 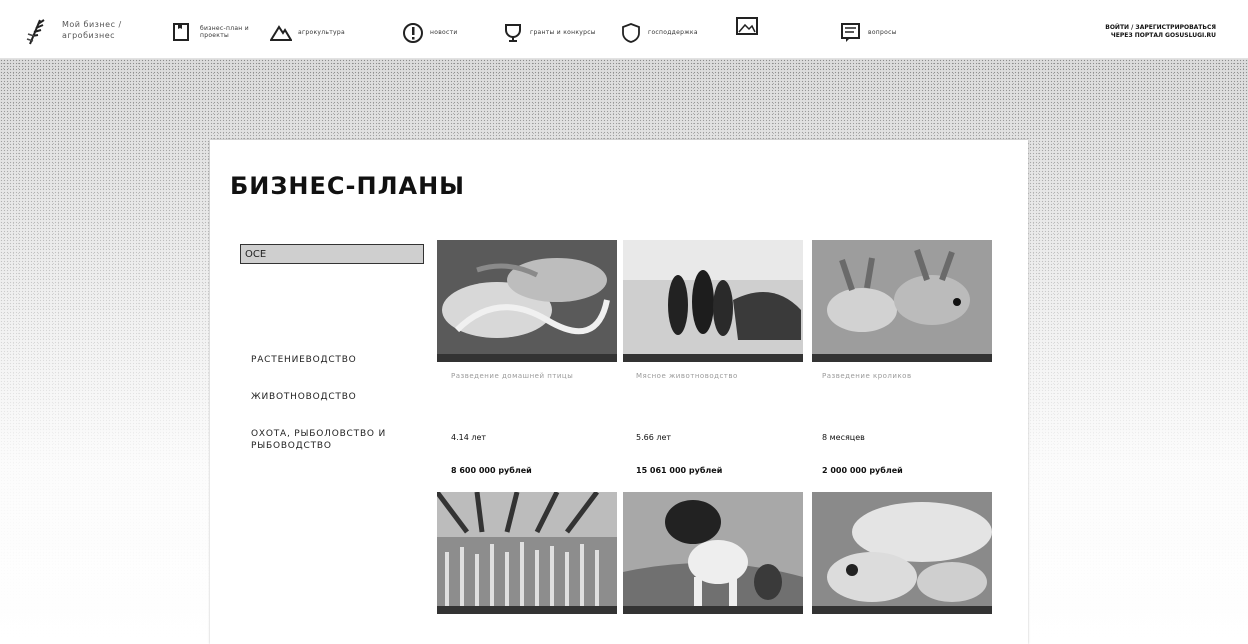 I want to click on plan-term: 4.14 лет, so click(x=469, y=437).